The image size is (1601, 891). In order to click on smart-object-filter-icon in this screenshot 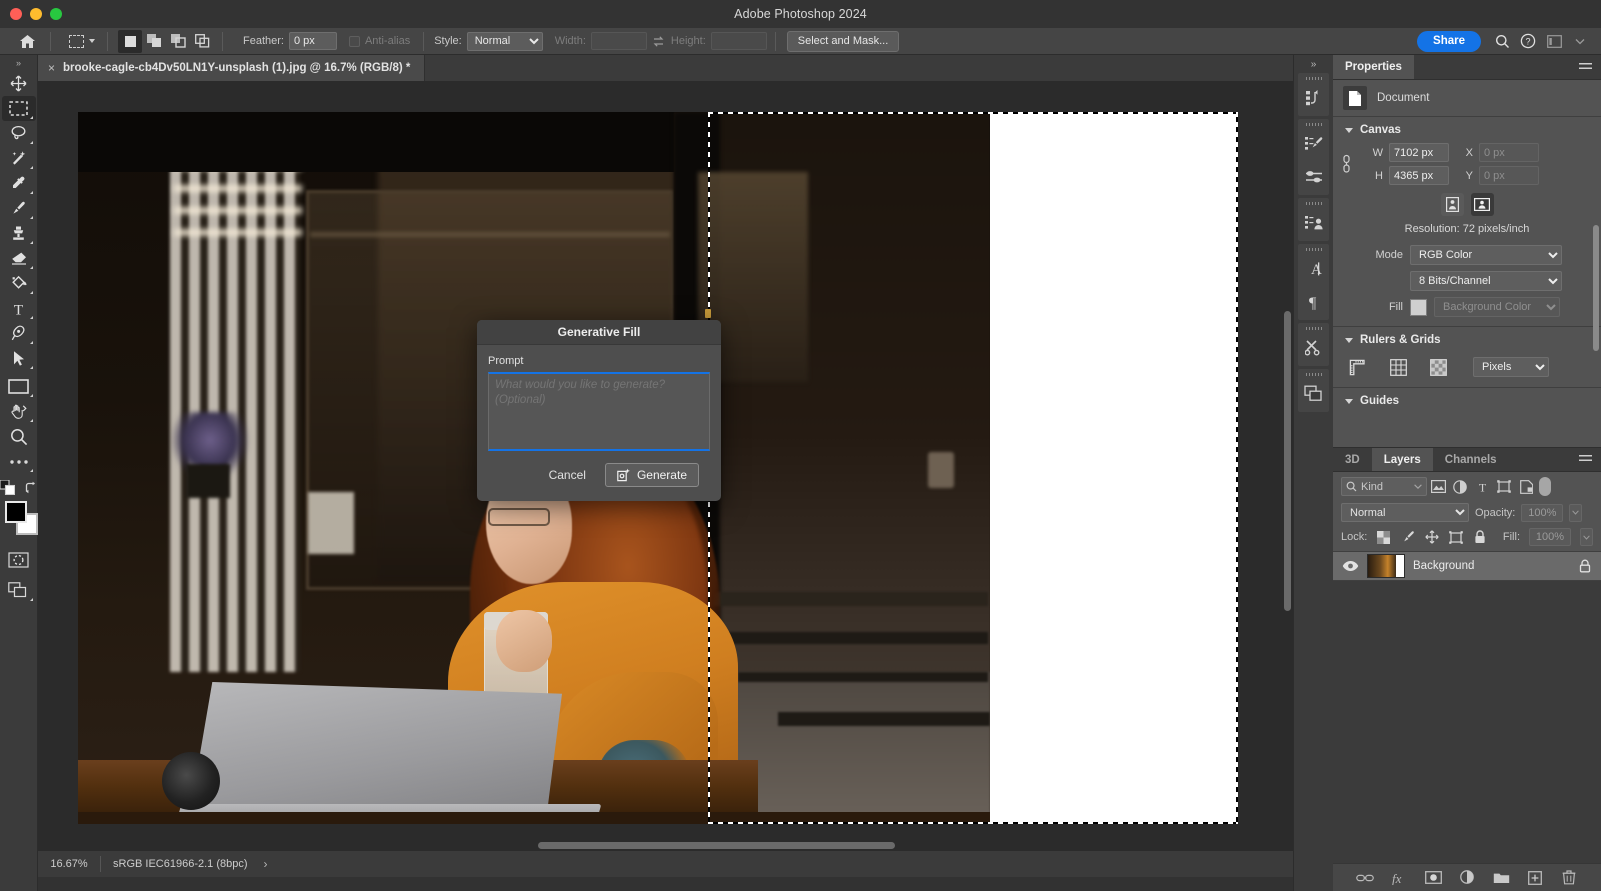, I will do `click(1526, 486)`.